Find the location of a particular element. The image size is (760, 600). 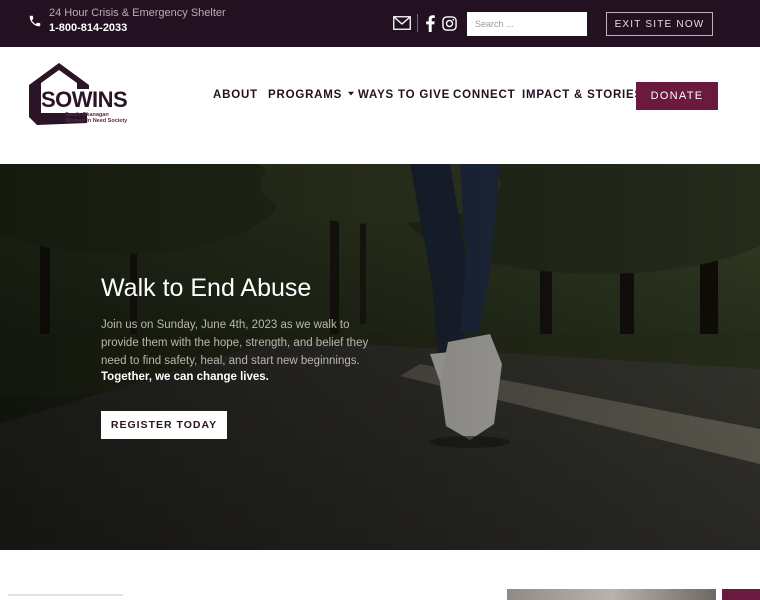

logo-tagline-2: Women In Need Society is located at coordinates (96, 121).